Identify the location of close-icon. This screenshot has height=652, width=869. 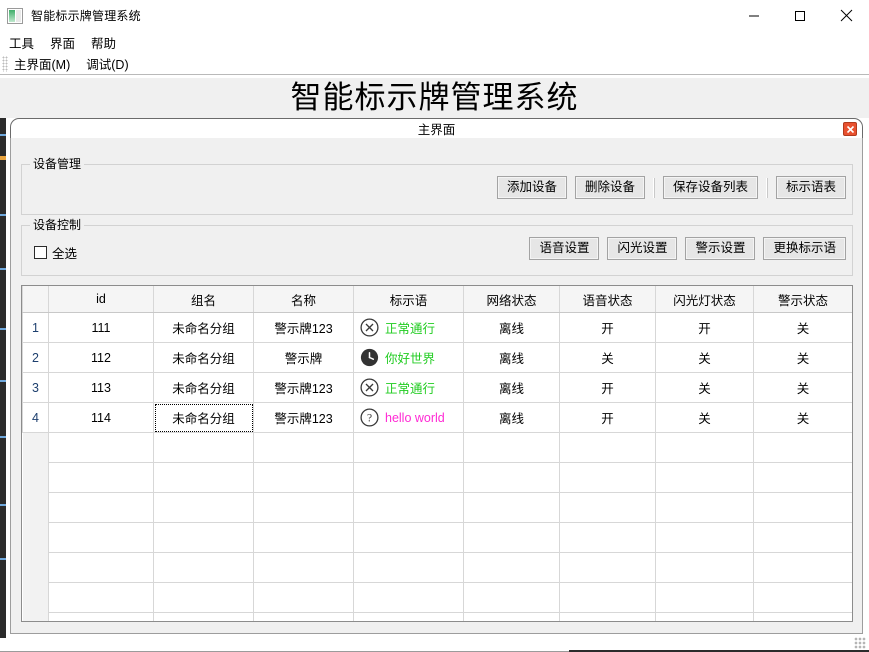
(846, 15).